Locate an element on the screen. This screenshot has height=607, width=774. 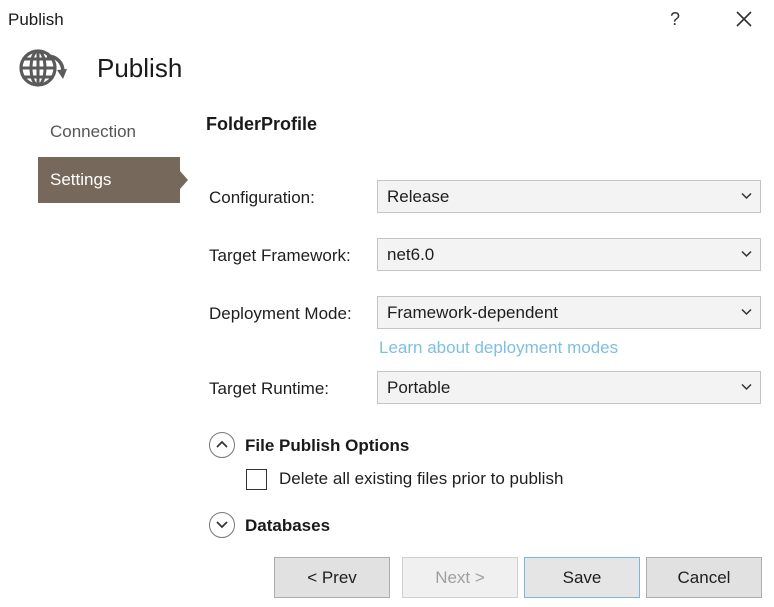
file-publish-options-toggle is located at coordinates (222, 445).